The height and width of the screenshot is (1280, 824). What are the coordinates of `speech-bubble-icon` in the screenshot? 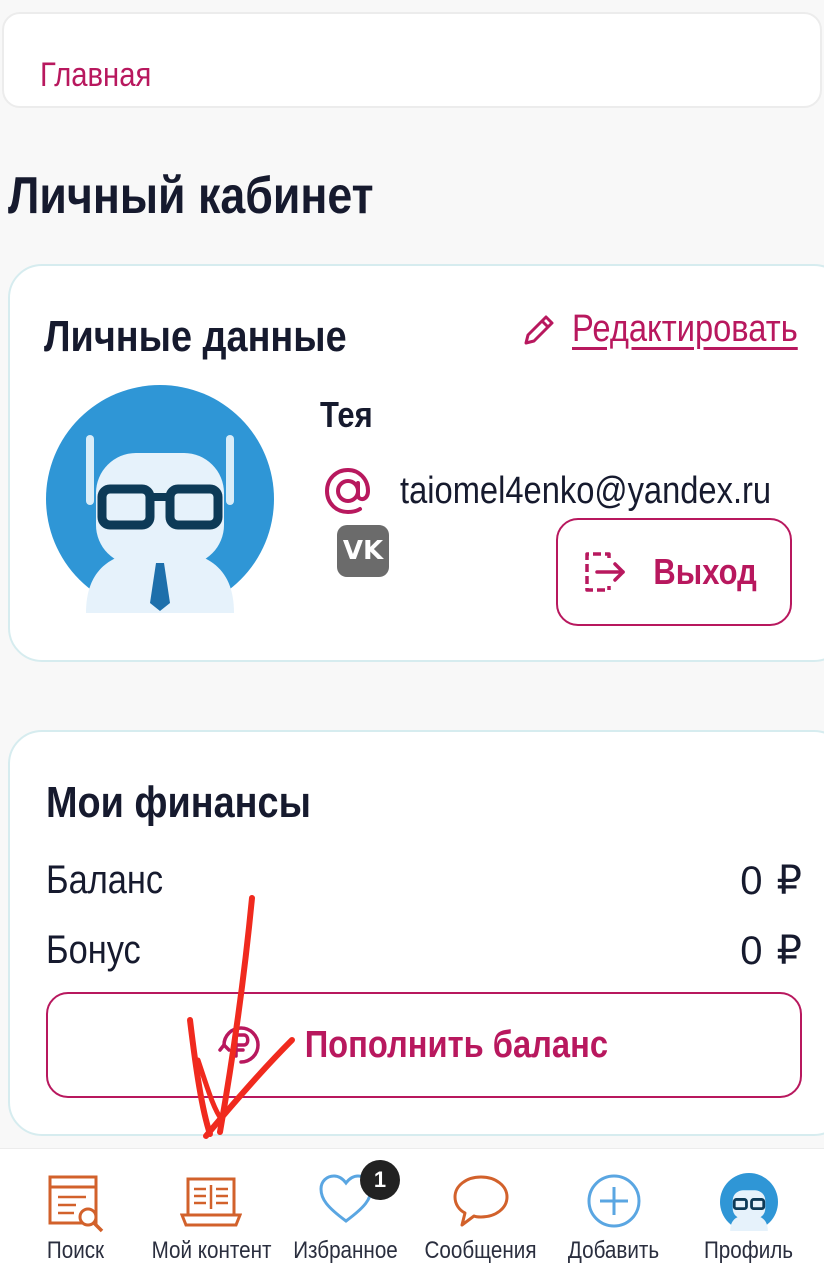 It's located at (480, 1201).